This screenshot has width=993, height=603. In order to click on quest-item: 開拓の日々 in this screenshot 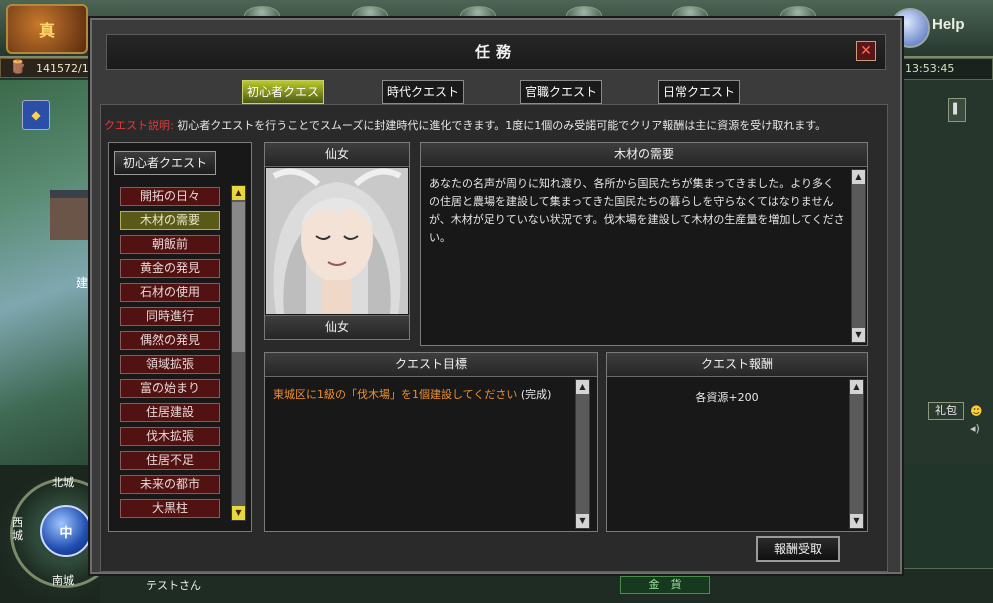, I will do `click(170, 196)`.